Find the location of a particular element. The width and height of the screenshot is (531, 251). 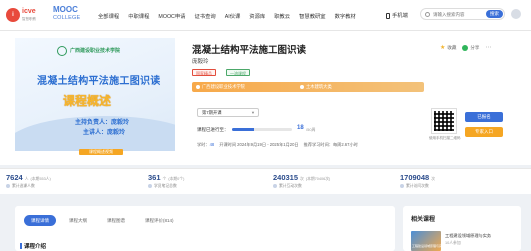

eye-icon is located at coordinates (402, 186).